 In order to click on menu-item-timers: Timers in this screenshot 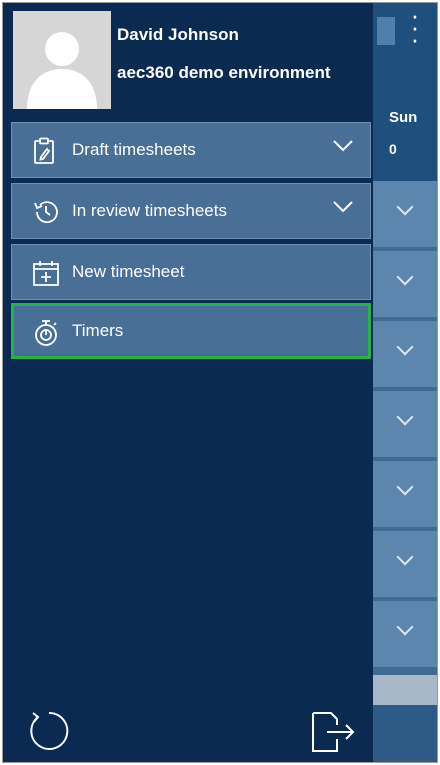, I will do `click(191, 331)`.